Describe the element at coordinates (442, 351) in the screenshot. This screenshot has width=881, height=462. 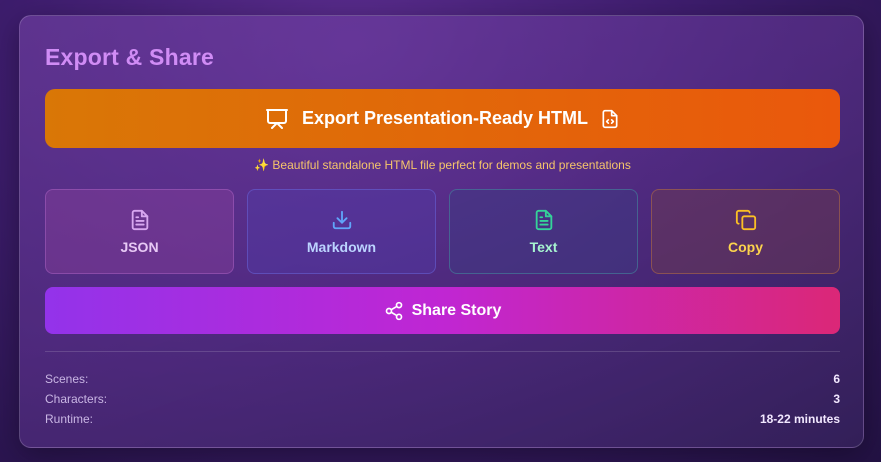
I see `divider` at that location.